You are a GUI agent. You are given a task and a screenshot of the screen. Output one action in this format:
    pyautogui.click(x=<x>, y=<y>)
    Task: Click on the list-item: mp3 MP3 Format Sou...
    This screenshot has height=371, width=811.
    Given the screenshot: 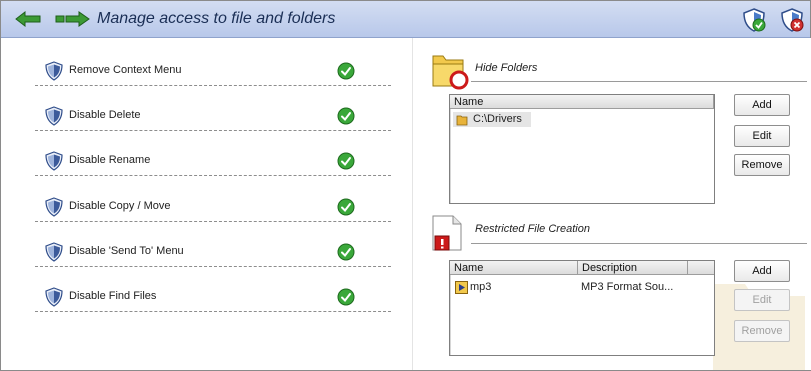 What is the action you would take?
    pyautogui.click(x=578, y=287)
    